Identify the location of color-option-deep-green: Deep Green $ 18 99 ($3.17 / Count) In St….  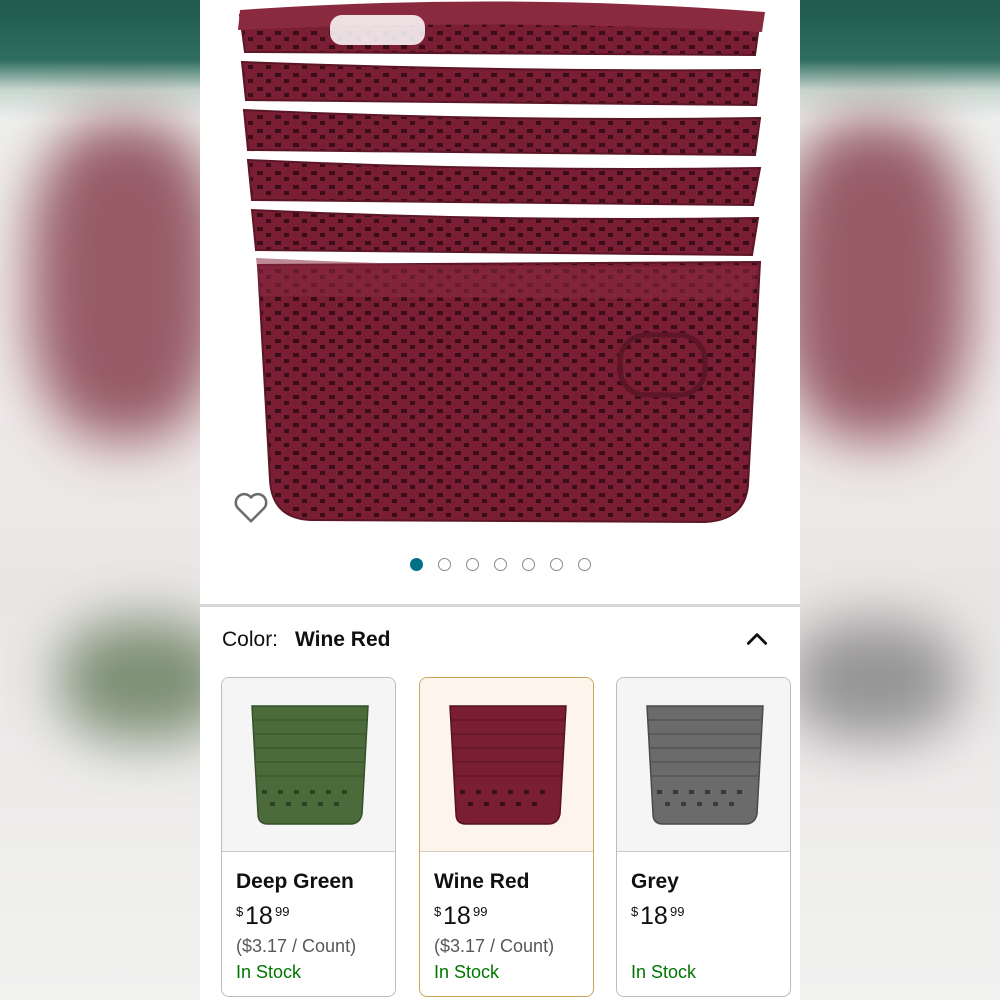
(308, 837).